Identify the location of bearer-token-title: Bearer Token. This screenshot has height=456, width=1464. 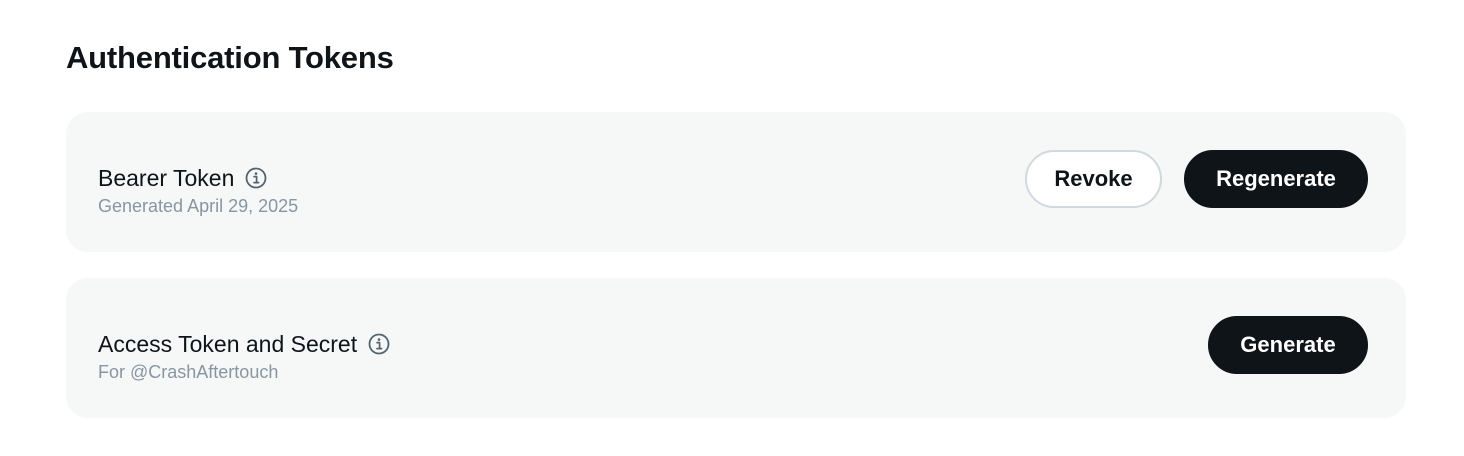
(166, 177).